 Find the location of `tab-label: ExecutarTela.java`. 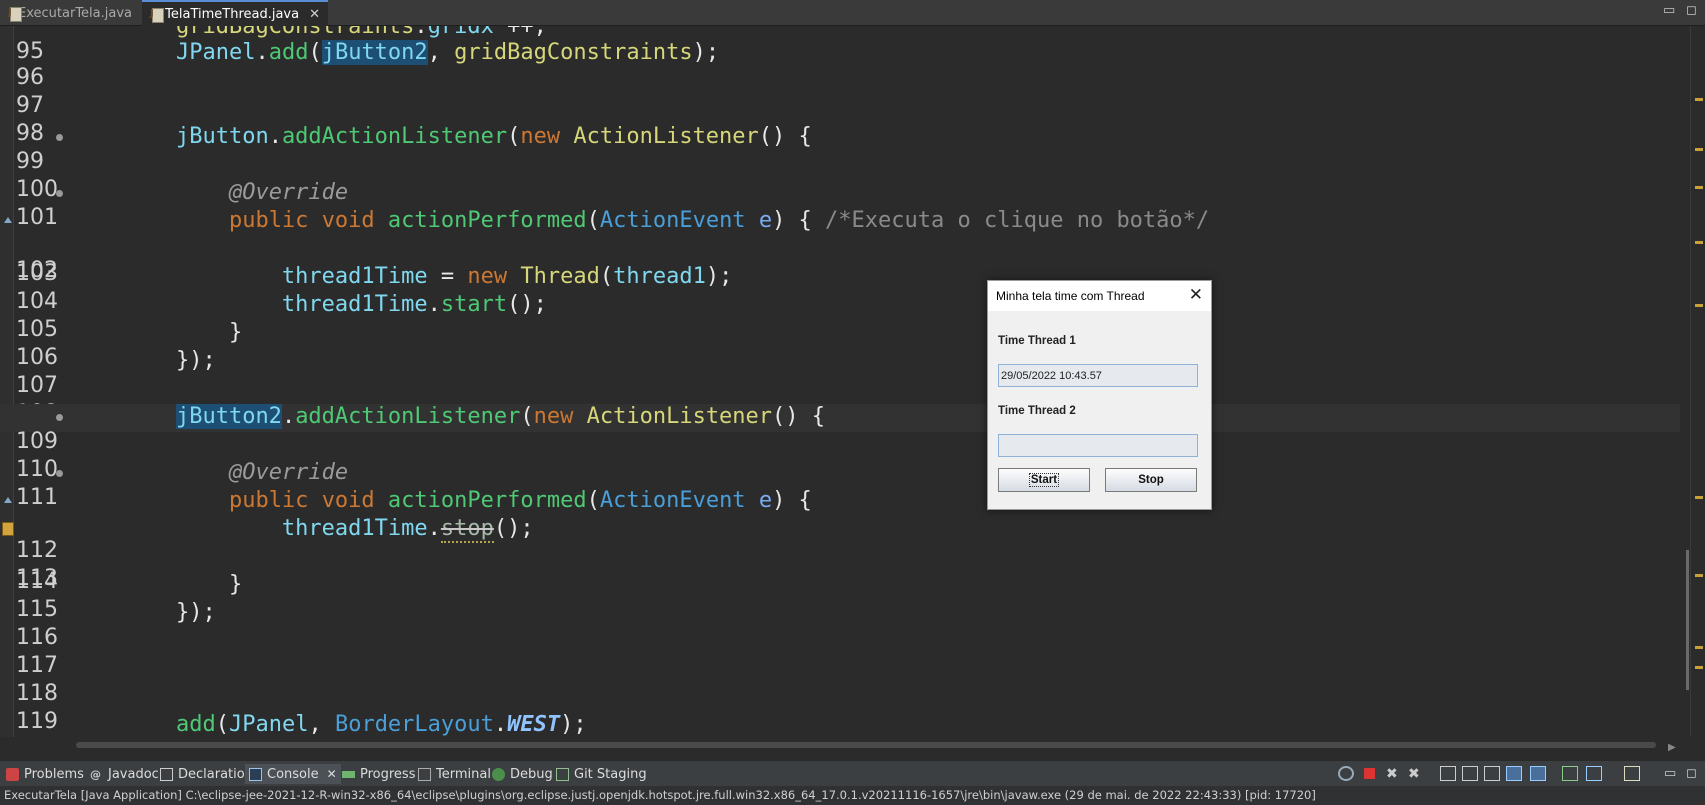

tab-label: ExecutarTela.java is located at coordinates (75, 13).